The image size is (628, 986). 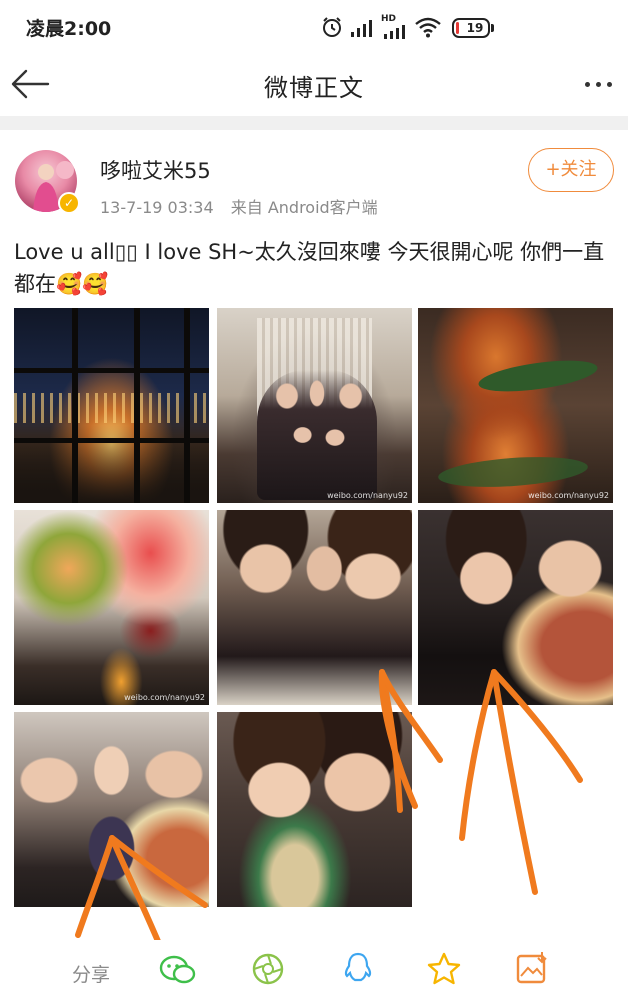 I want to click on nav-bar: 微博正文, so click(x=314, y=84).